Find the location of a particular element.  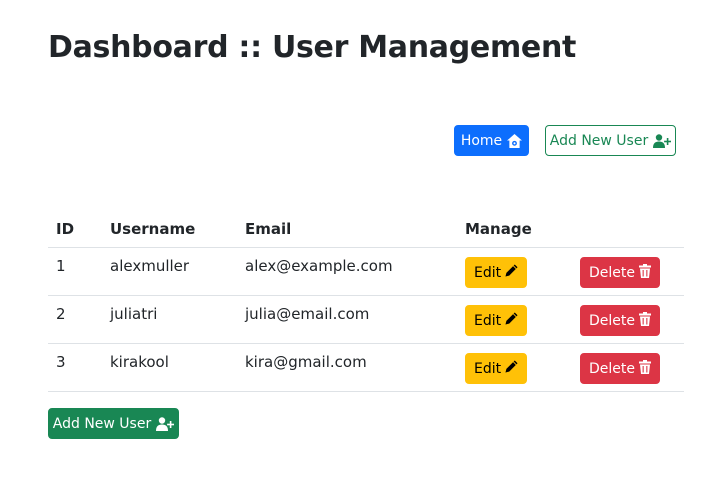

cell-username: kirakool is located at coordinates (169, 367).